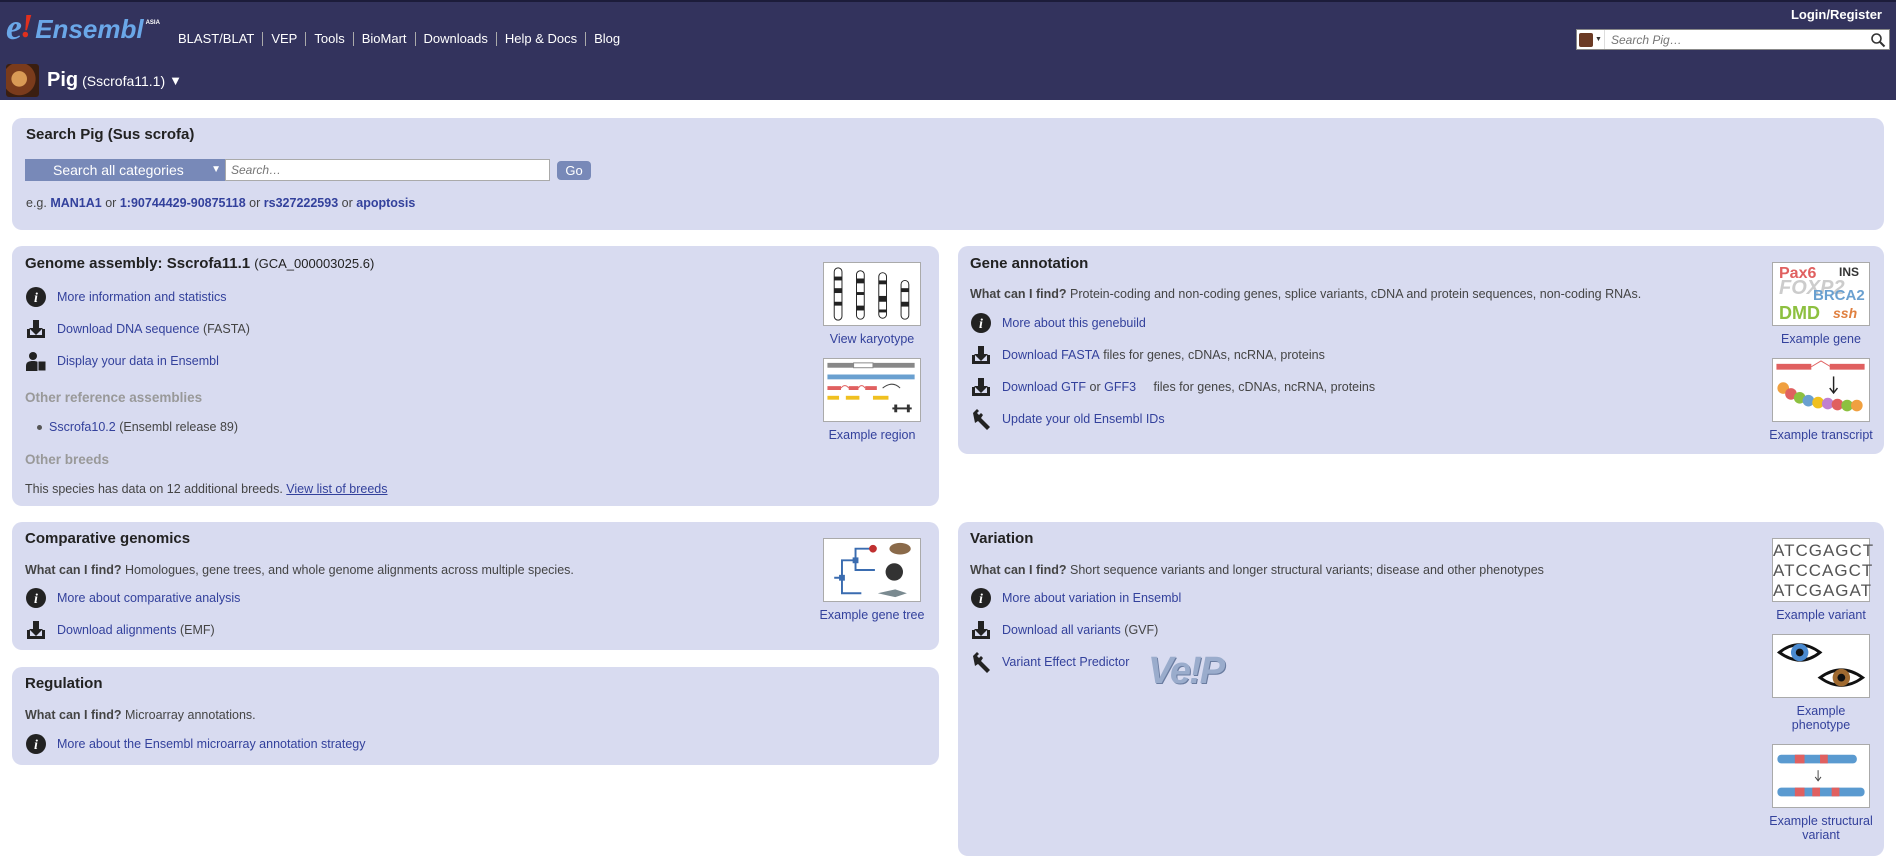 The height and width of the screenshot is (867, 1896). Describe the element at coordinates (1065, 662) in the screenshot. I see `vep-link: Variant Effect Predictor` at that location.